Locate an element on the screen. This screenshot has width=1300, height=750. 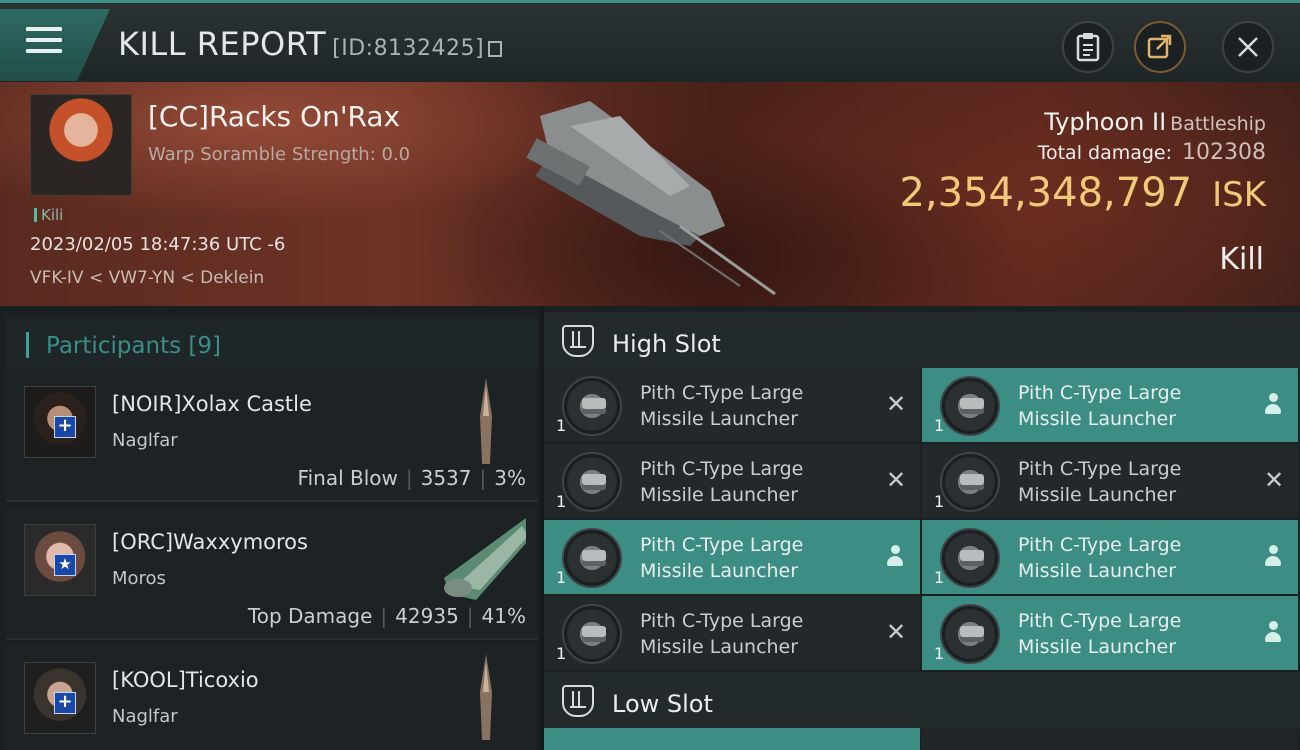
total-damage: Total damage: 102308 is located at coordinates (1152, 152).